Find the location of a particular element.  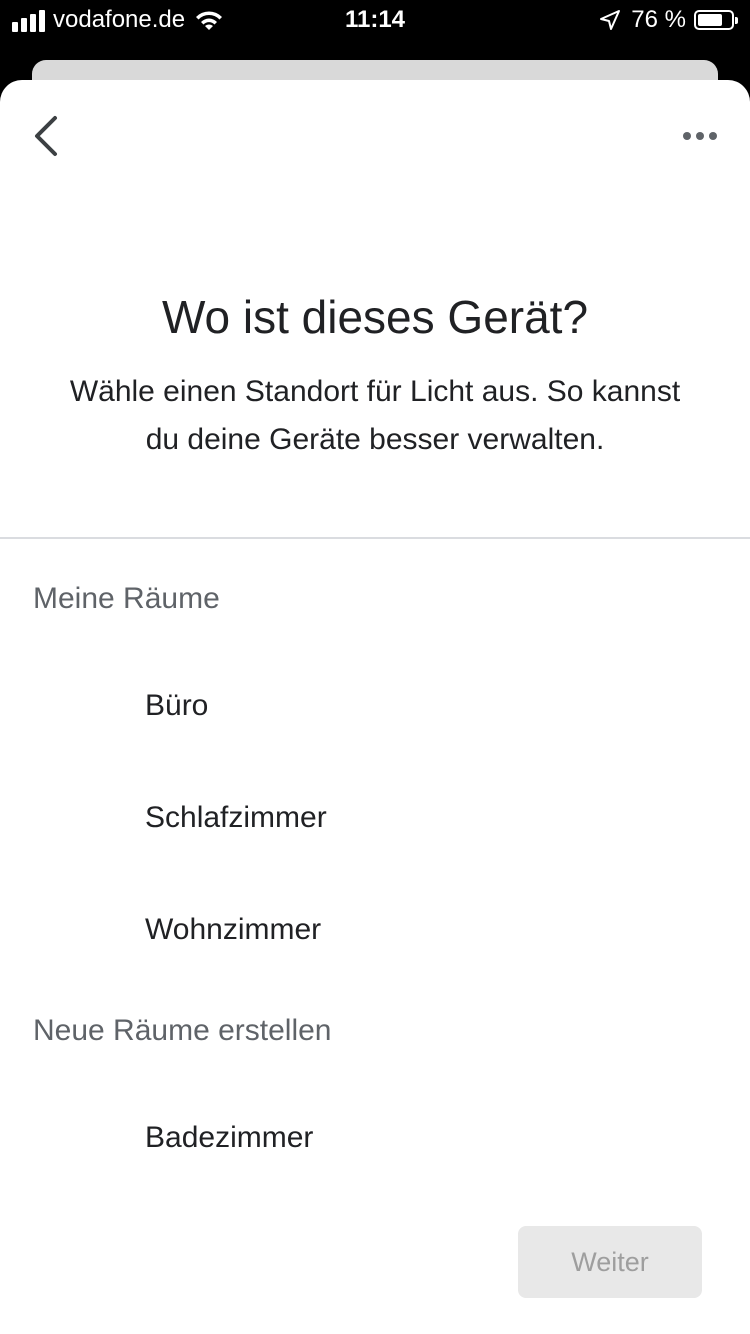

room-item-badezimmer: Badezimmer is located at coordinates (375, 1138).